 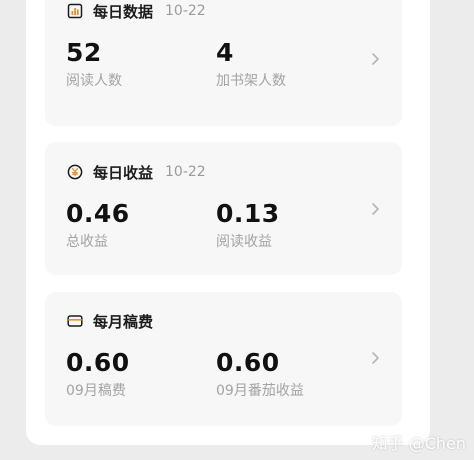 What do you see at coordinates (418, 443) in the screenshot?
I see `watermark: 知乎 @Chen` at bounding box center [418, 443].